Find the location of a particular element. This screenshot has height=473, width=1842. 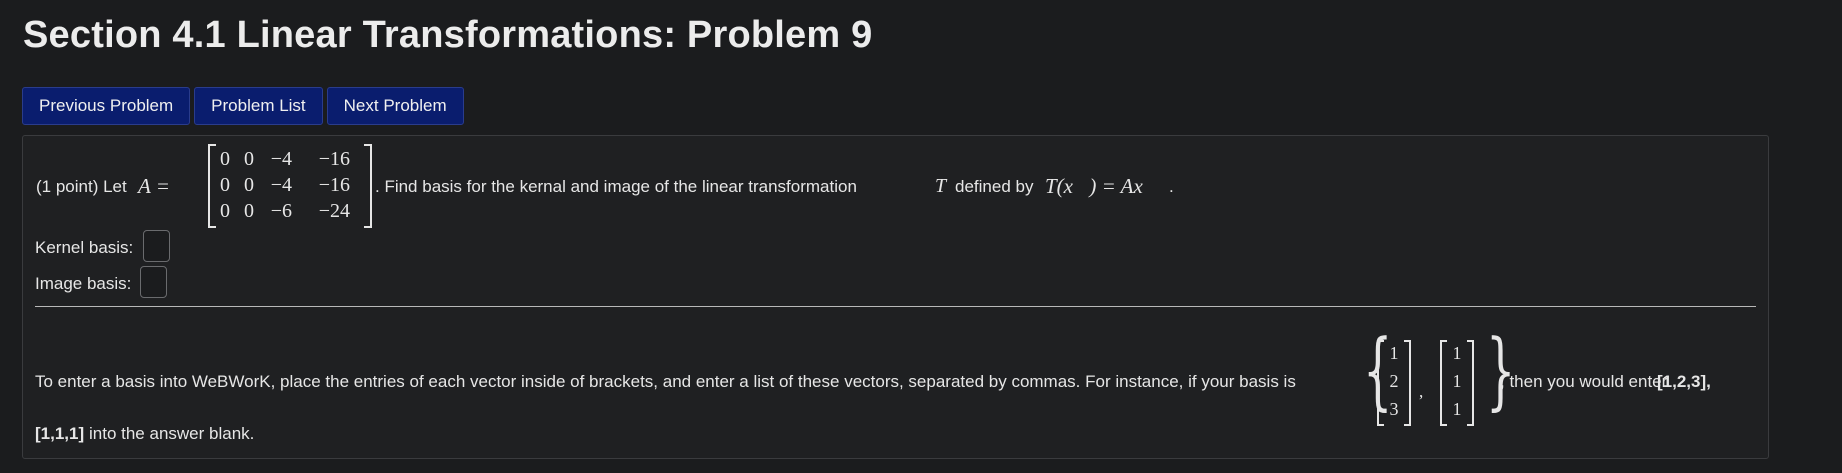

example-vector-2: 1 1 1 is located at coordinates (1457, 383).